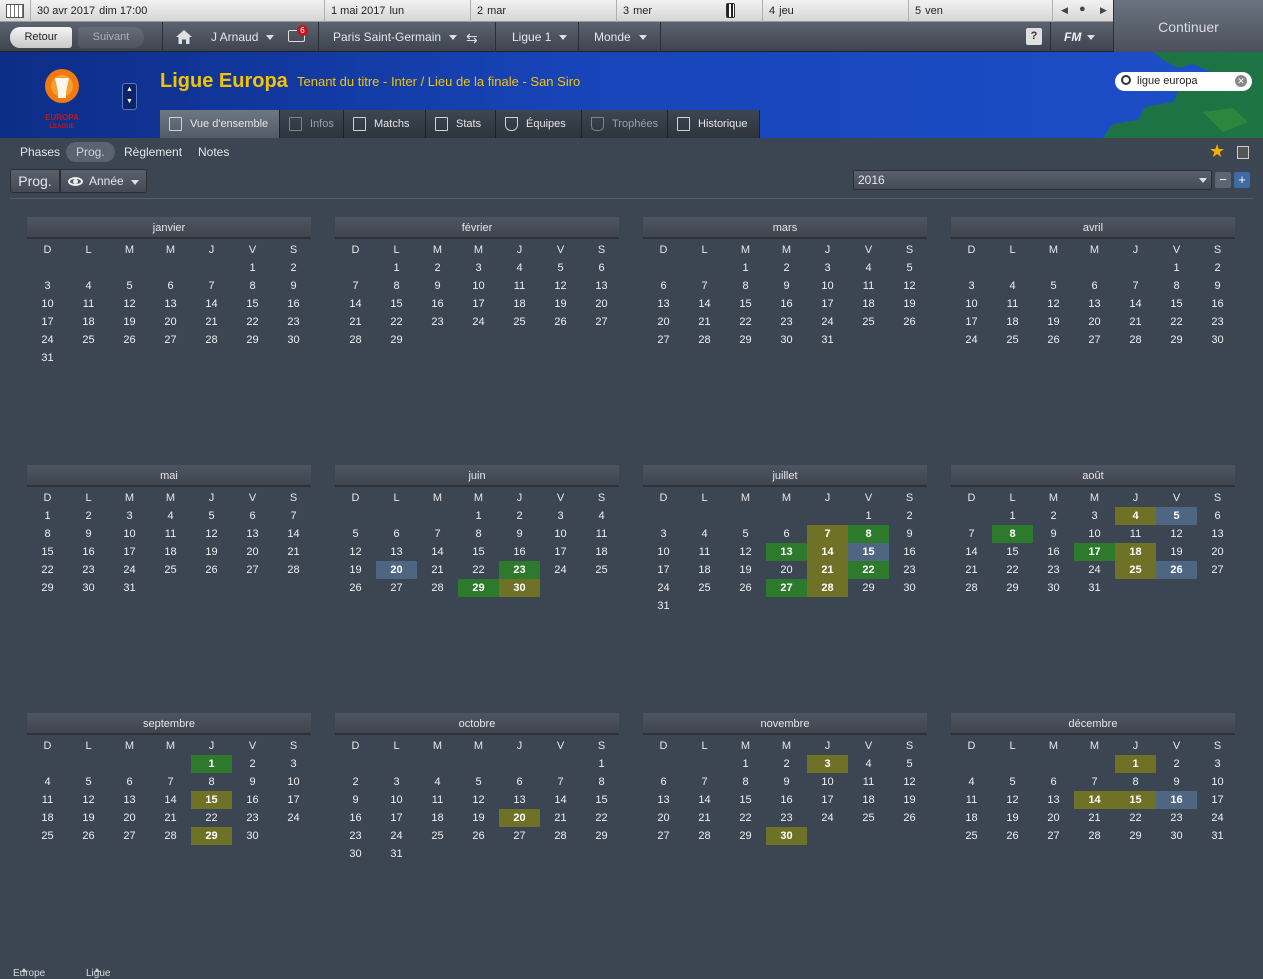 Image resolution: width=1263 pixels, height=979 pixels. Describe the element at coordinates (1242, 180) in the screenshot. I see `zoom-in-button: +` at that location.